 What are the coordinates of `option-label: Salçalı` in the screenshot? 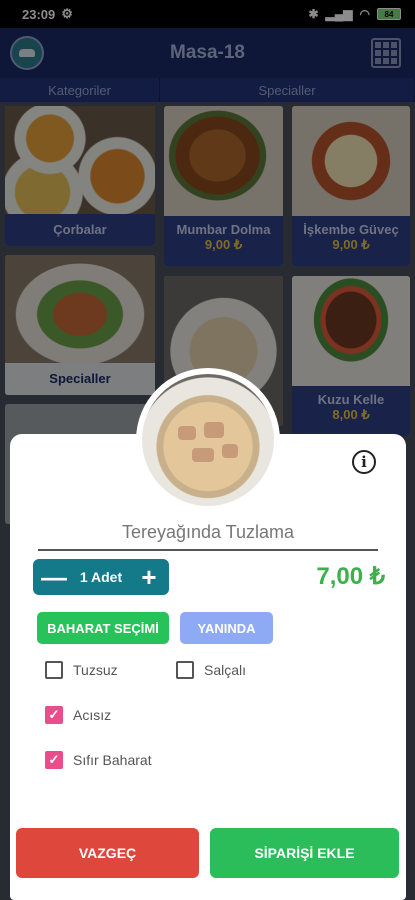 It's located at (225, 670).